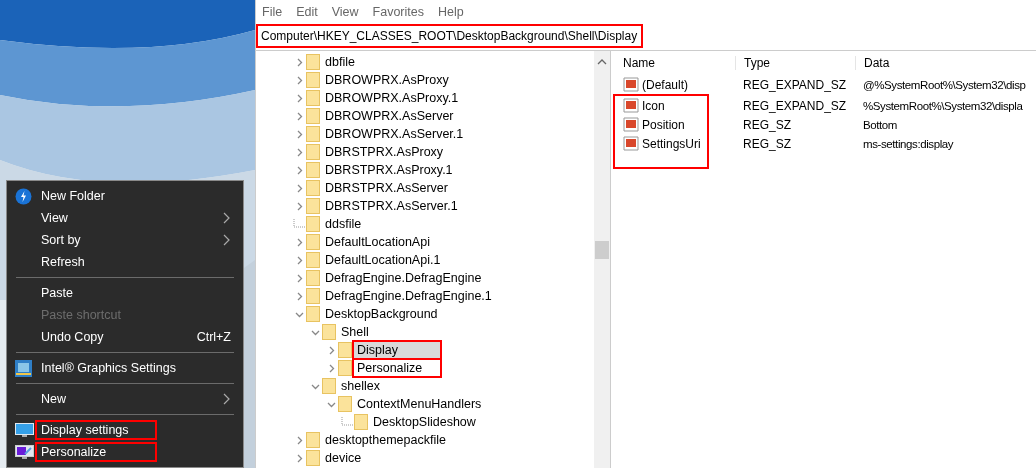  Describe the element at coordinates (125, 240) in the screenshot. I see `menu-item: Sort by` at that location.